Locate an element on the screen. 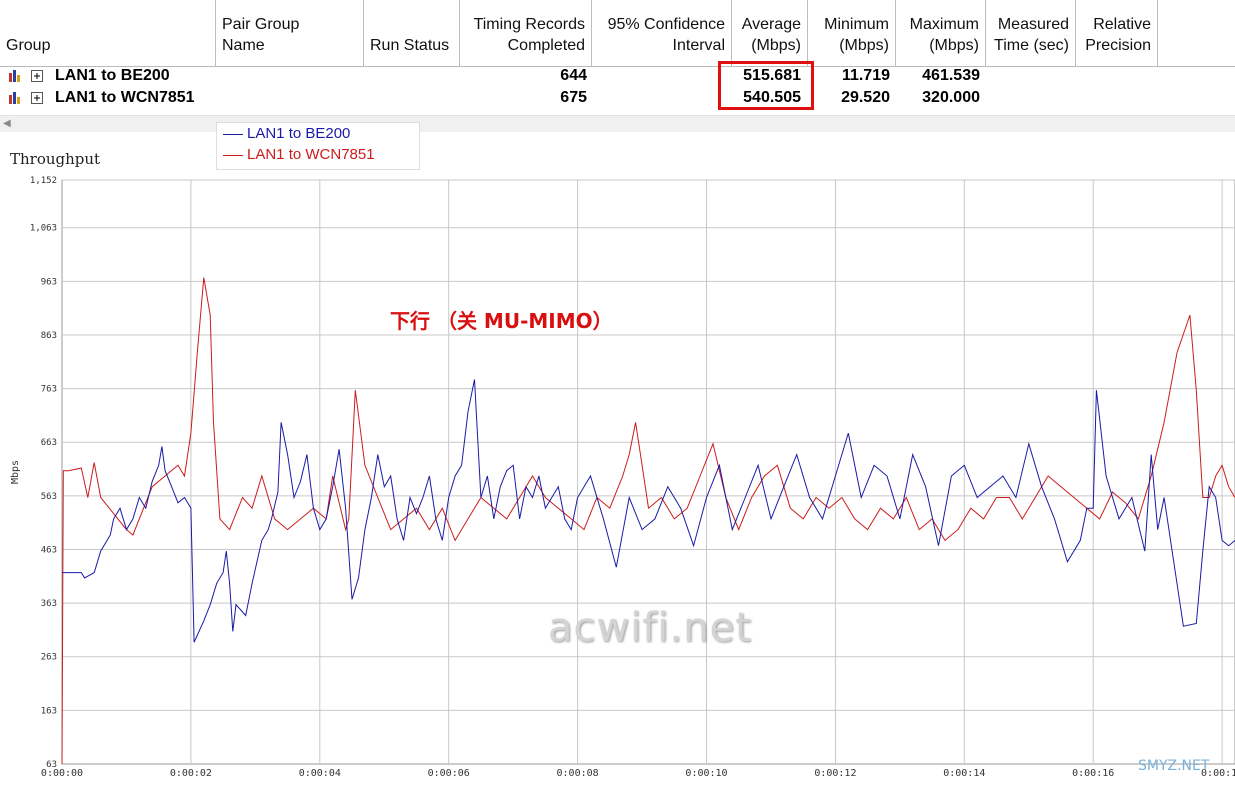 The height and width of the screenshot is (785, 1235). column-header-label: 95% Confidence Interval is located at coordinates (666, 35).